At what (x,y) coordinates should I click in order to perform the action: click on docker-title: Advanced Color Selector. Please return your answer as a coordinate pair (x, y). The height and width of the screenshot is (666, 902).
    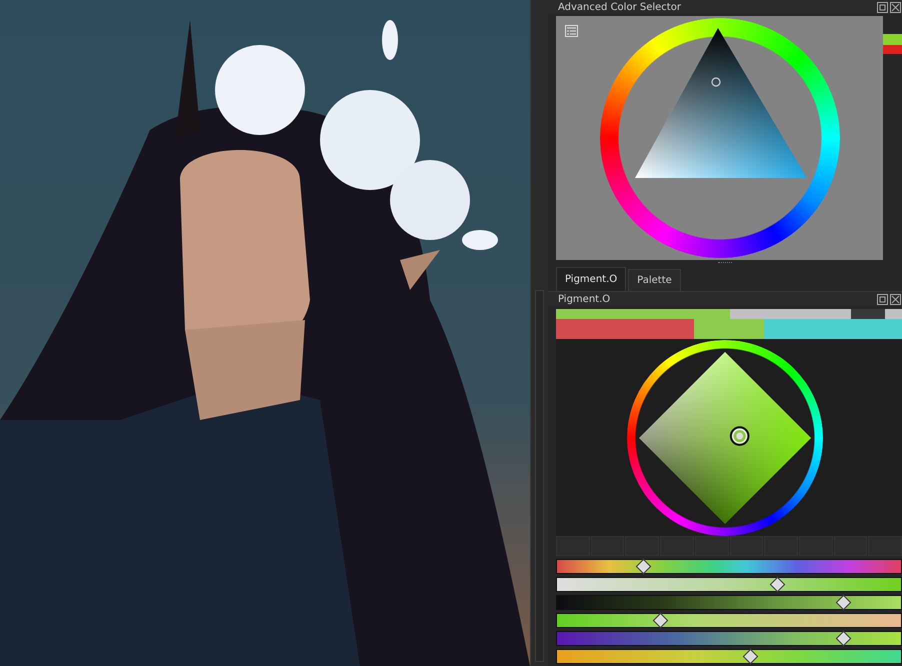
    Looking at the image, I should click on (619, 7).